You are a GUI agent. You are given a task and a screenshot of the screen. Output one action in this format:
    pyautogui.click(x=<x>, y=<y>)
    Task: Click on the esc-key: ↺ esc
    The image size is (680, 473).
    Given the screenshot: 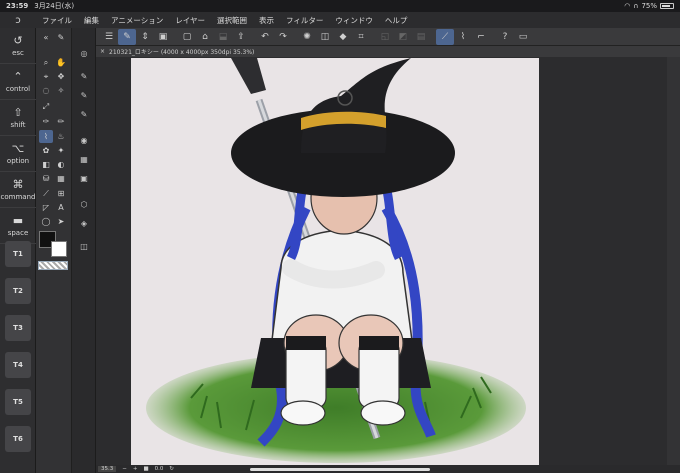 What is the action you would take?
    pyautogui.click(x=18, y=46)
    